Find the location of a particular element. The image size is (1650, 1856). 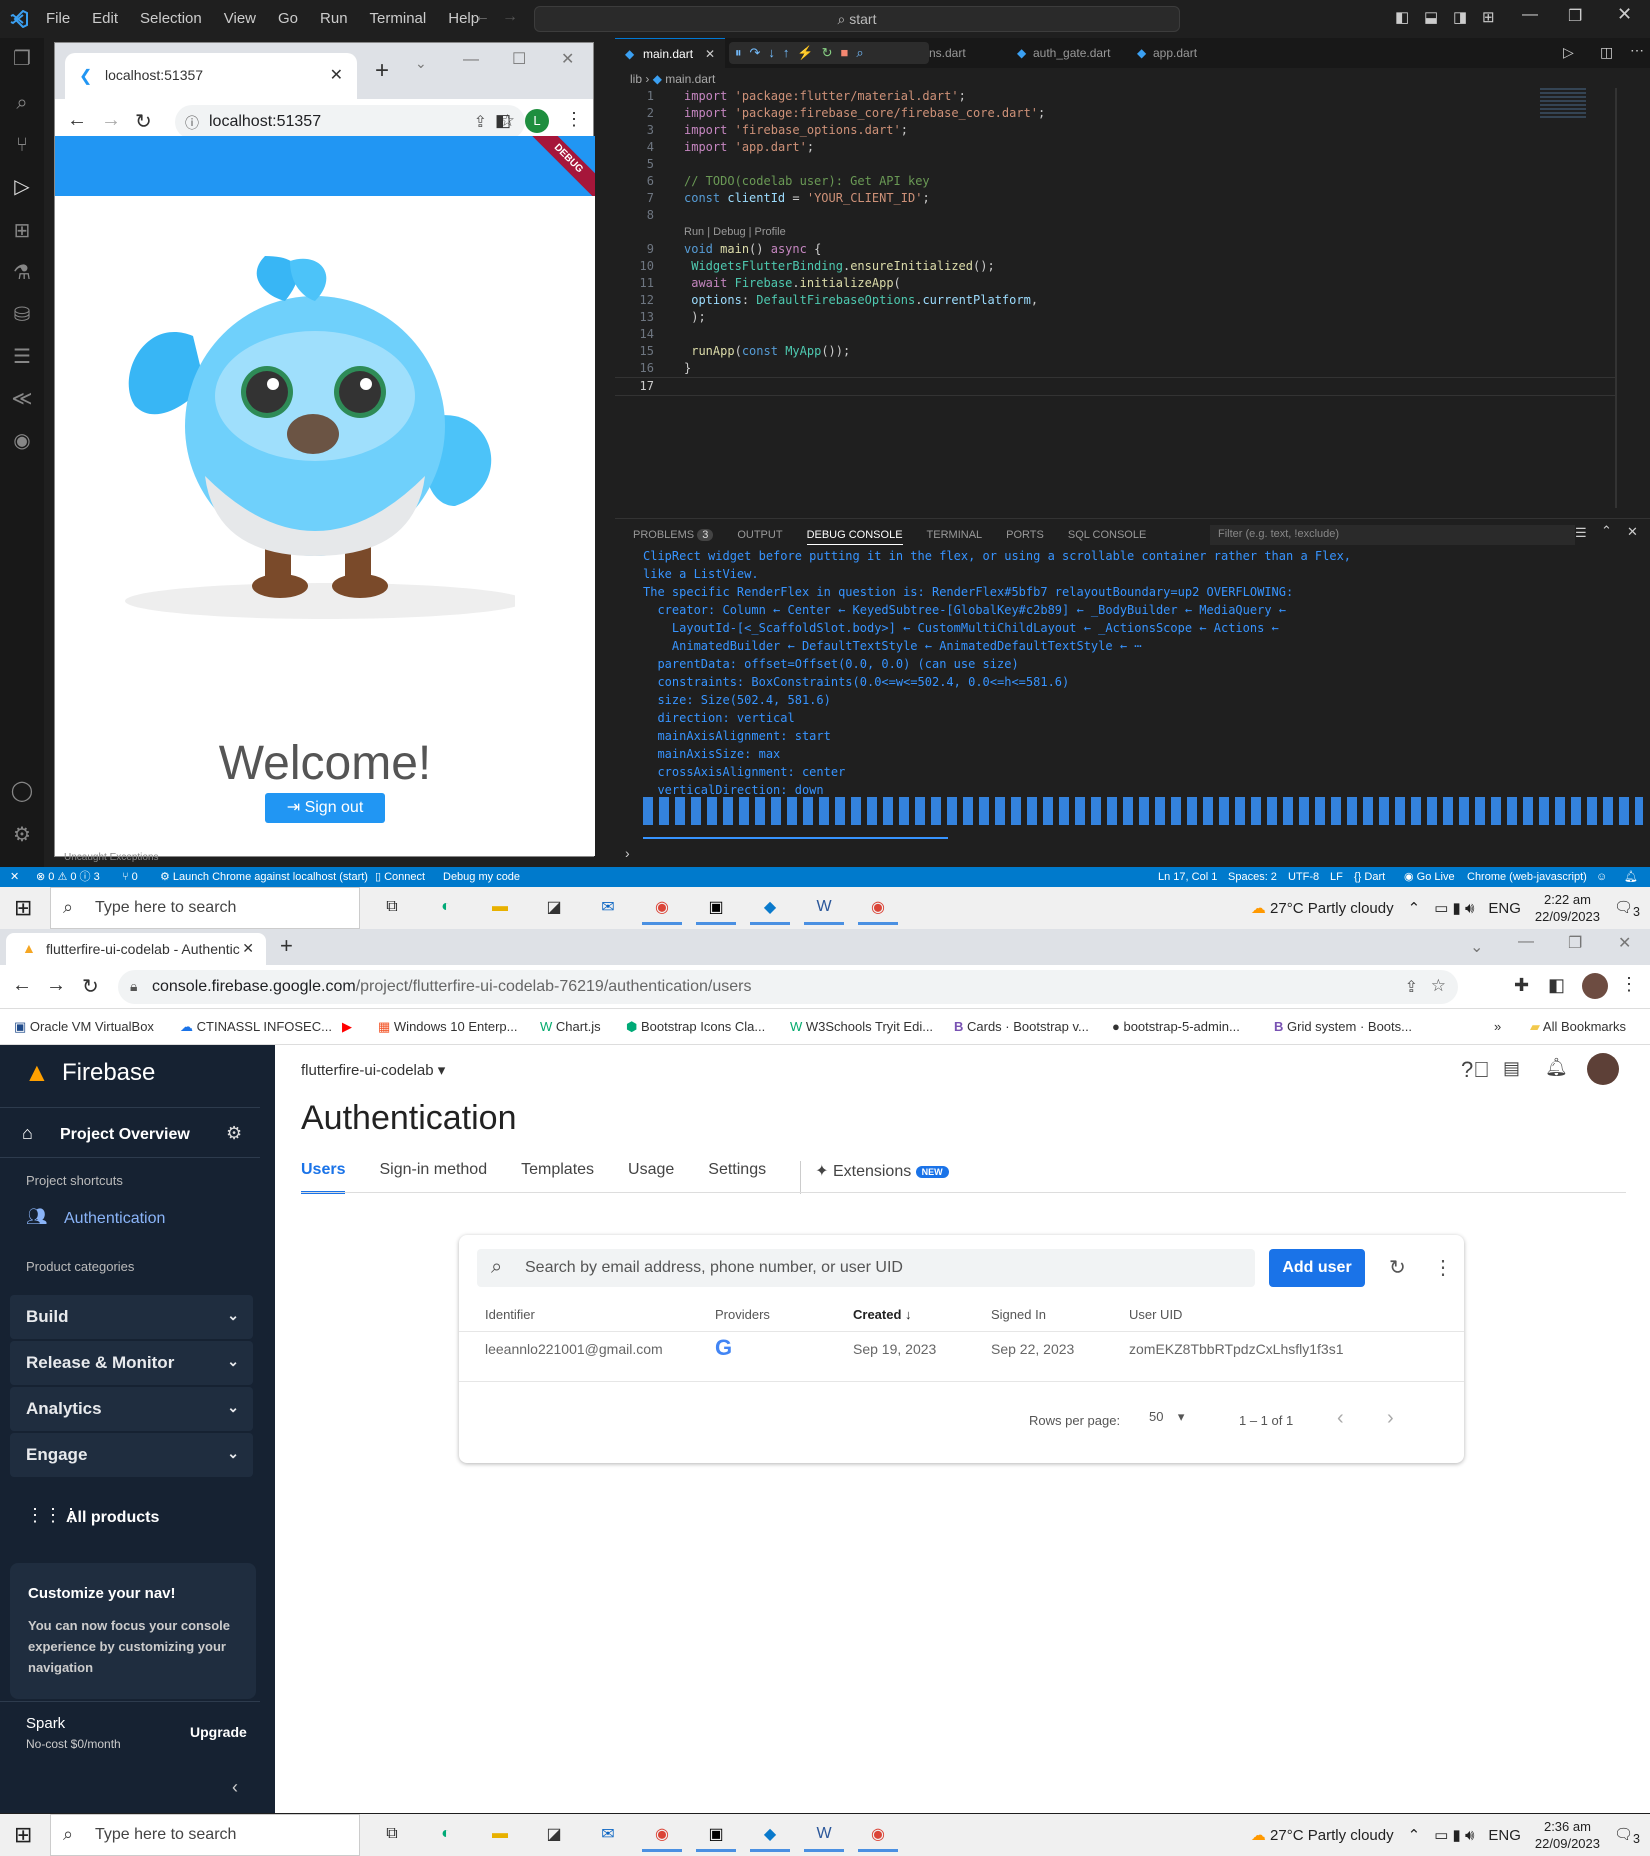

language-indicator: ENG is located at coordinates (1504, 1835).